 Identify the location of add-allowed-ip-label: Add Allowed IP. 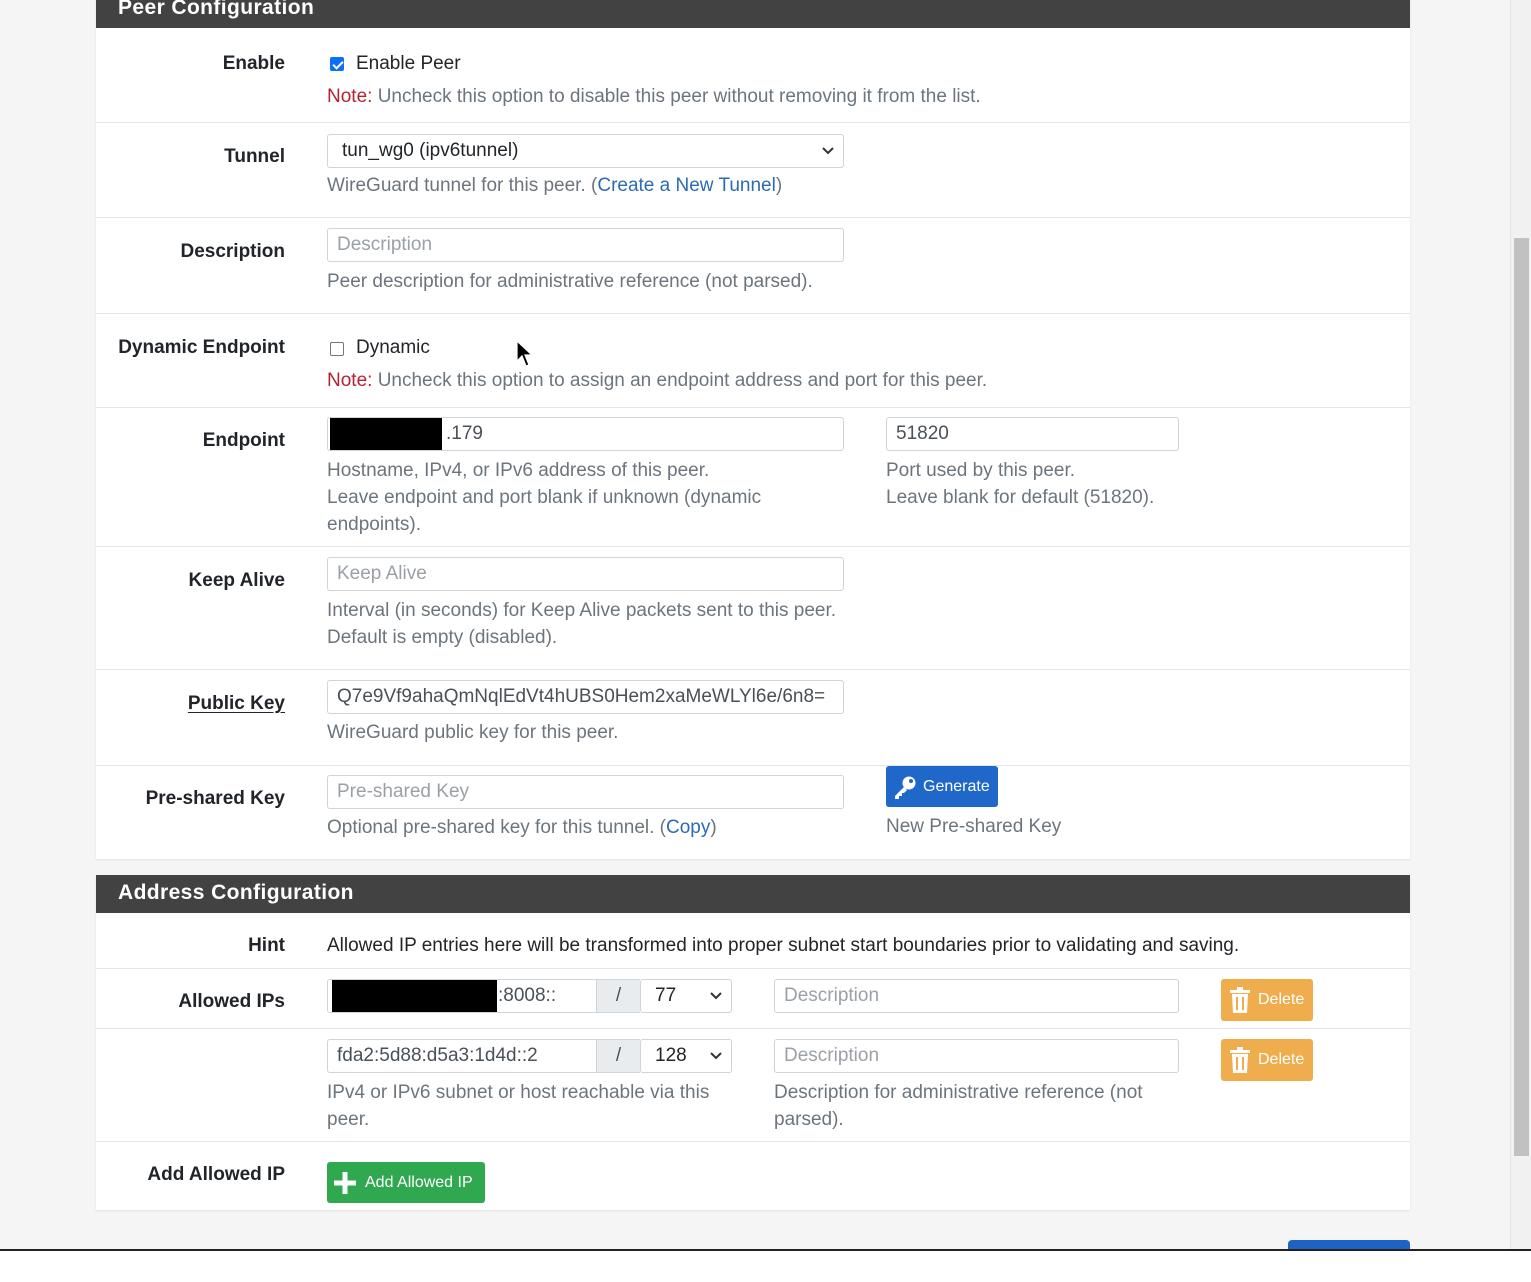
(216, 1174).